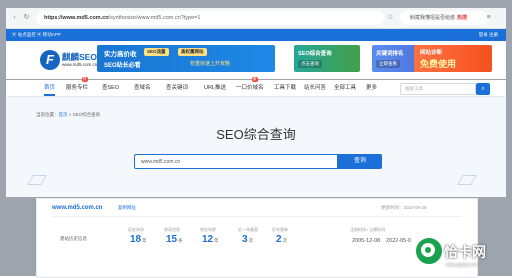  I want to click on stat-number: 18, so click(136, 239).